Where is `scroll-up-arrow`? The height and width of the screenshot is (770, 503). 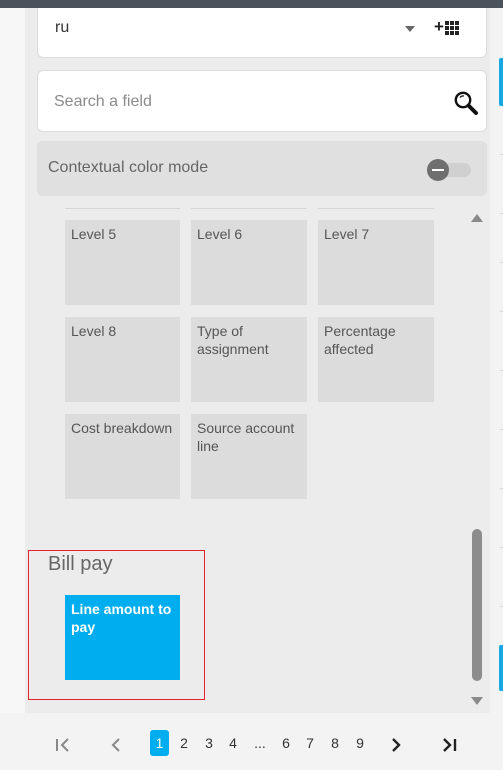 scroll-up-arrow is located at coordinates (477, 218).